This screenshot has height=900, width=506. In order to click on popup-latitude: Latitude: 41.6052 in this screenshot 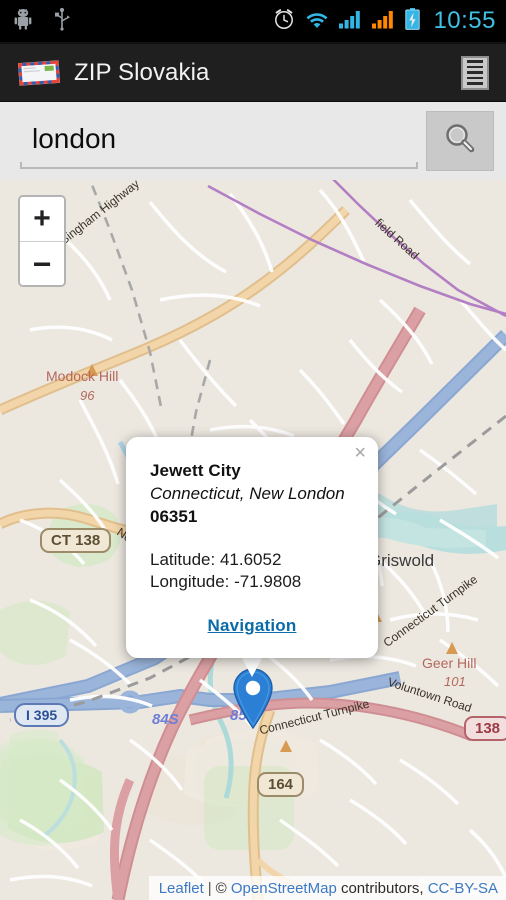, I will do `click(216, 559)`.